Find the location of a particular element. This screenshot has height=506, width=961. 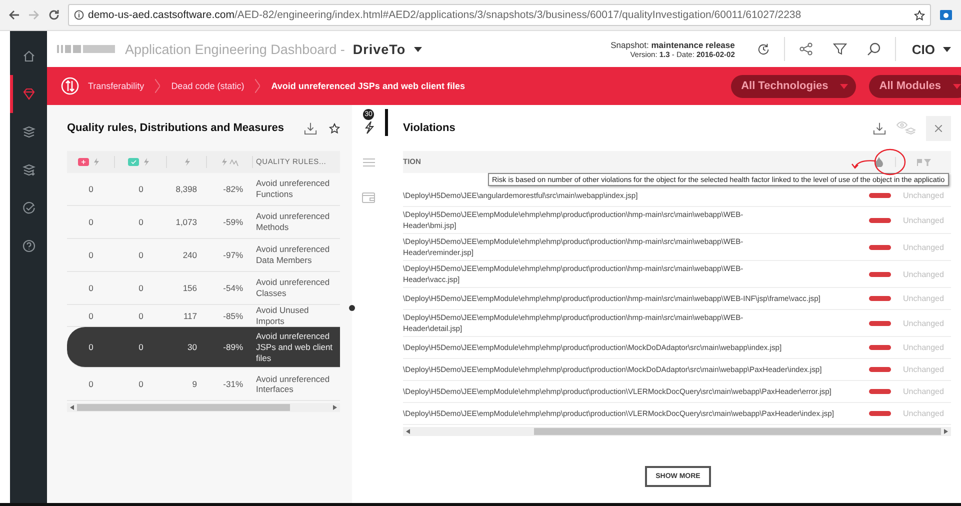

filter-dropdown: All Technologies is located at coordinates (793, 86).